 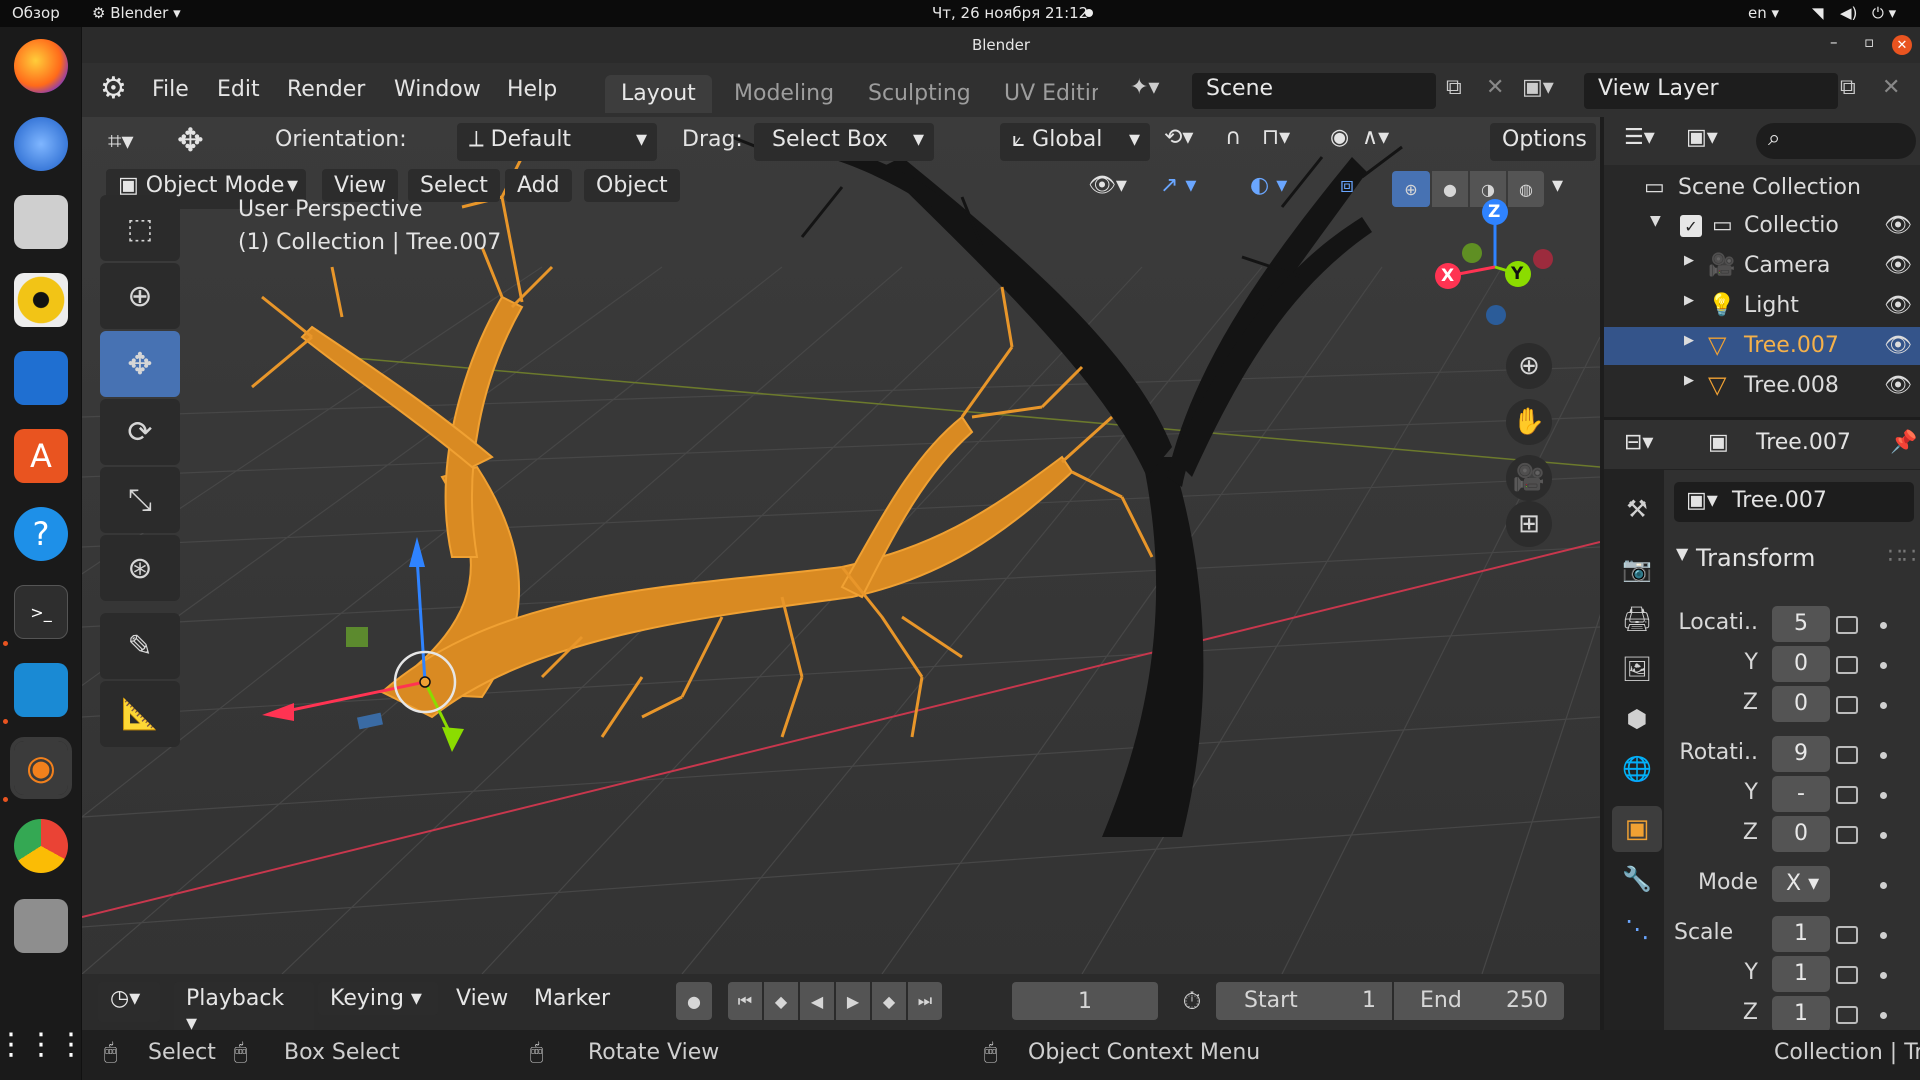 What do you see at coordinates (41, 534) in the screenshot?
I see `help-icon: ?` at bounding box center [41, 534].